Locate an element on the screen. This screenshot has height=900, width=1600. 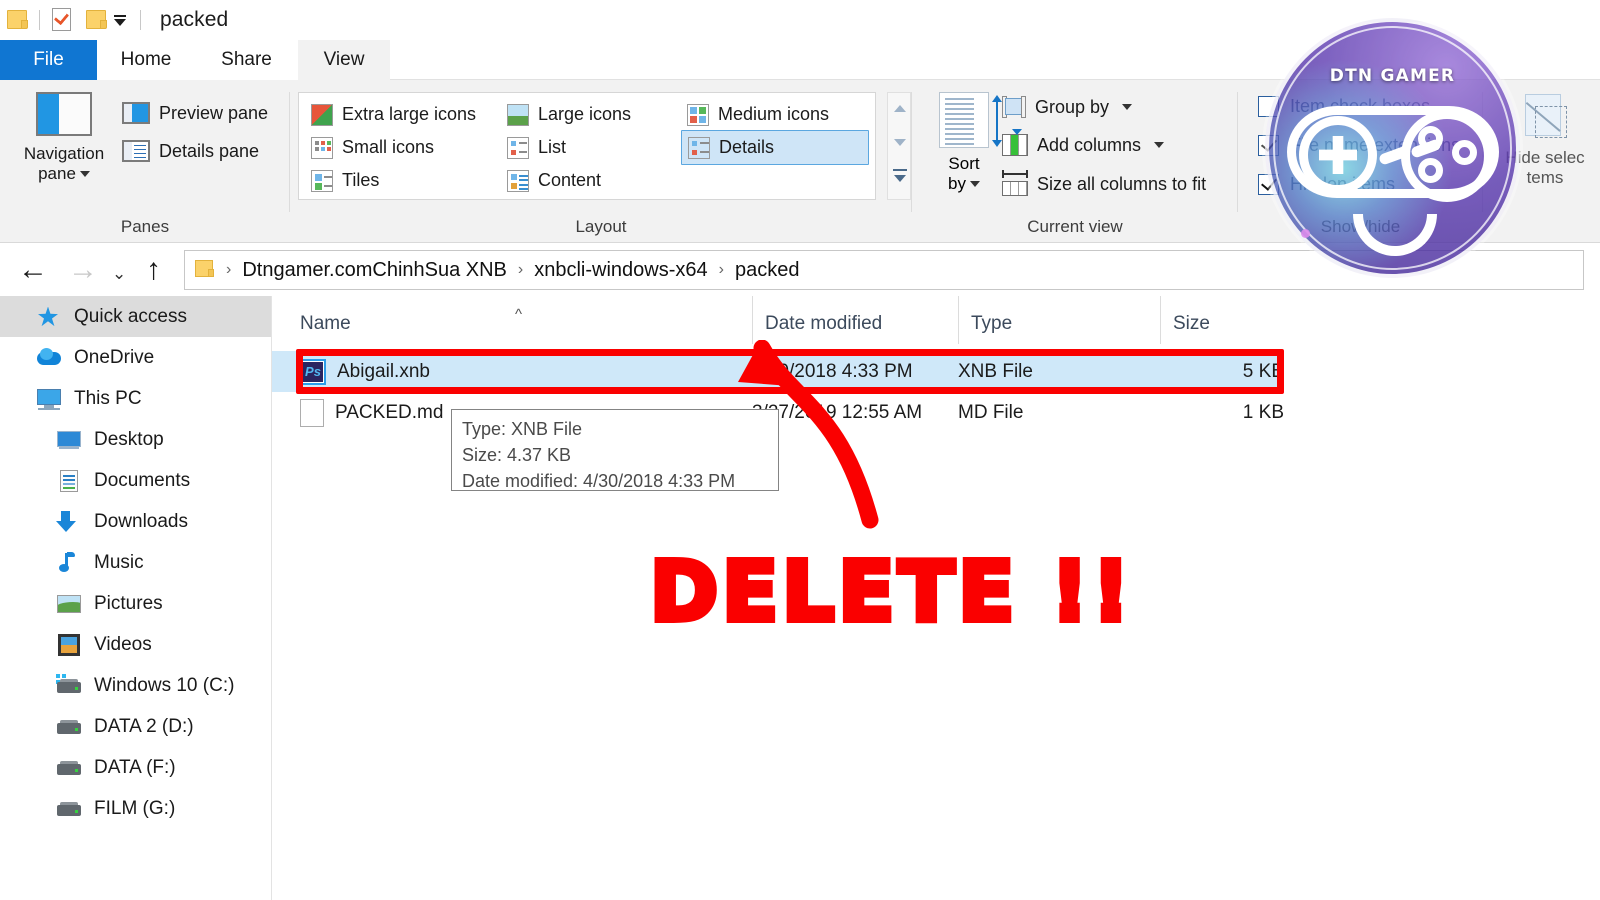
hidden-items-label: Hidden items is located at coordinates (1343, 184).